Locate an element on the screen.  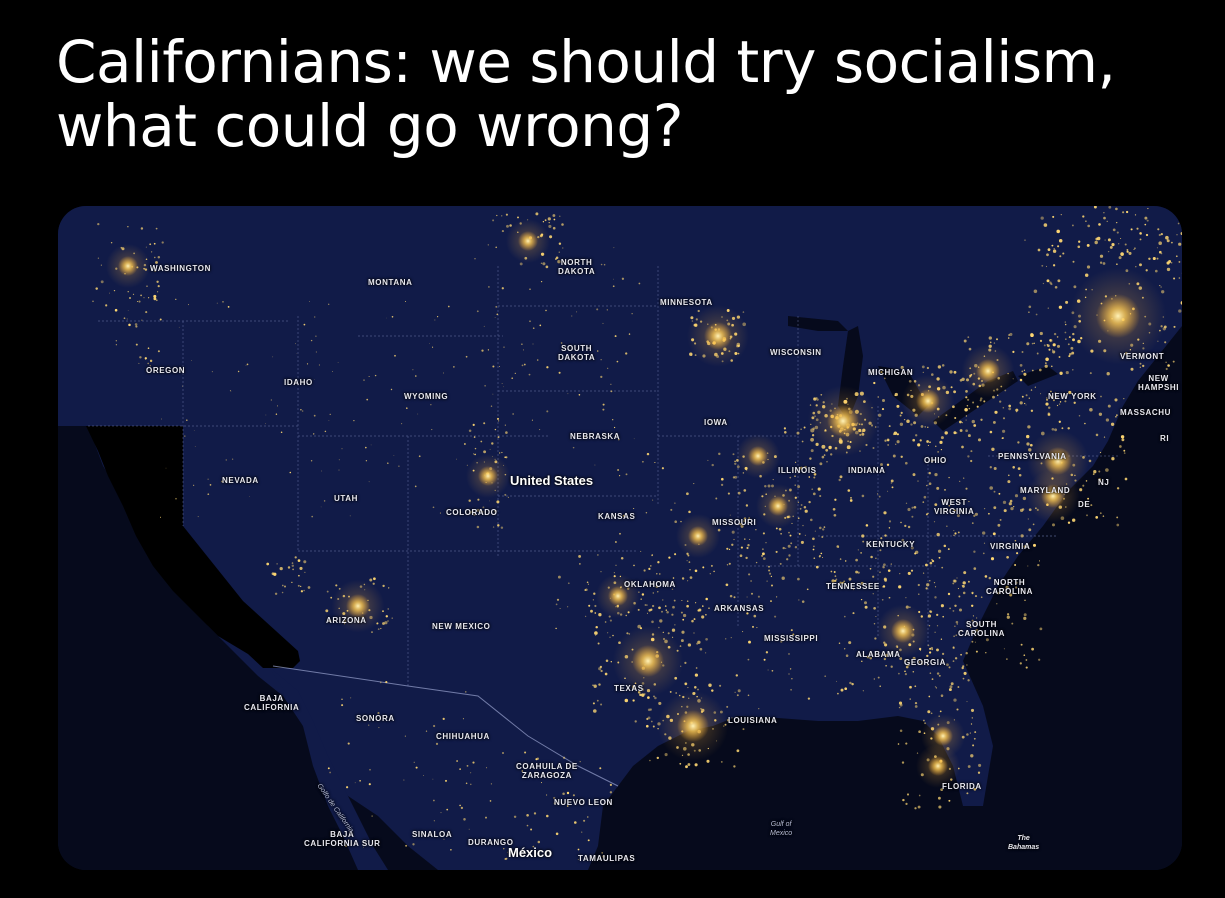
label-new-york: NEW YORK is located at coordinates (1072, 396).